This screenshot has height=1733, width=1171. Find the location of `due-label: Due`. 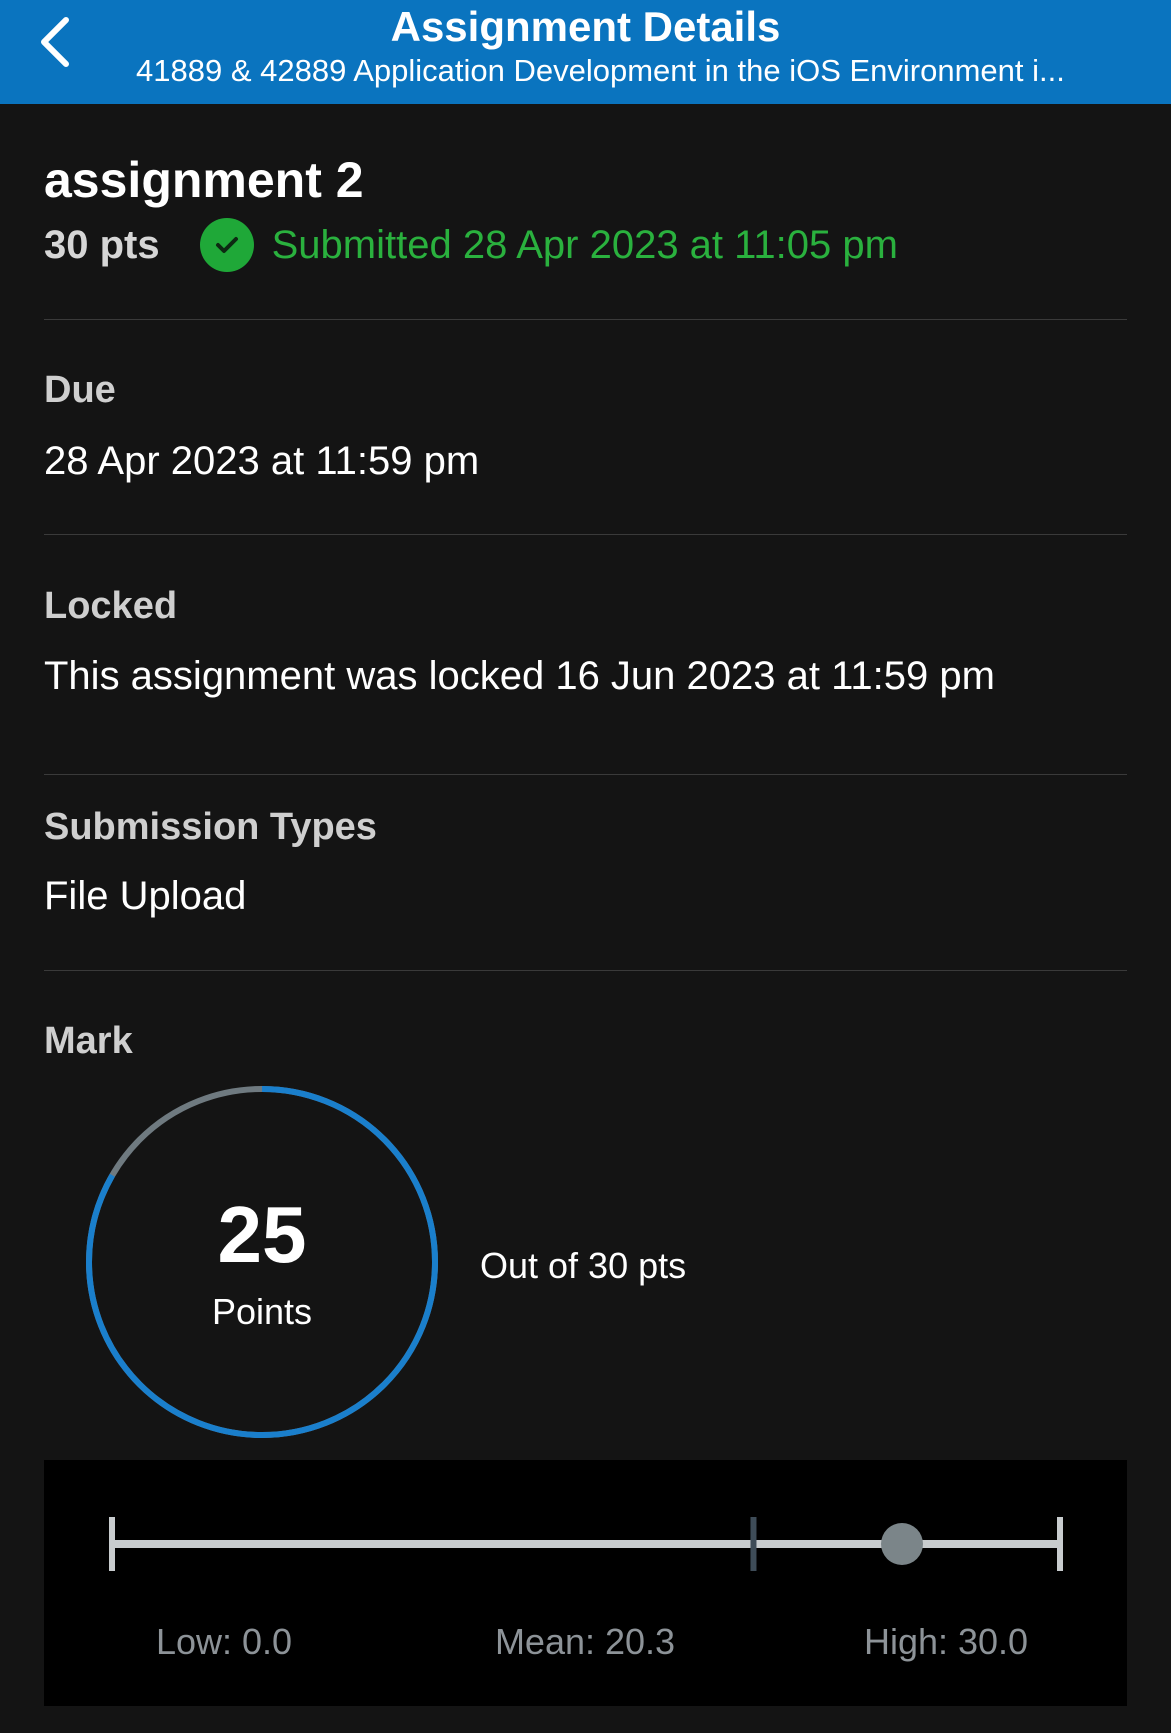

due-label: Due is located at coordinates (80, 390).